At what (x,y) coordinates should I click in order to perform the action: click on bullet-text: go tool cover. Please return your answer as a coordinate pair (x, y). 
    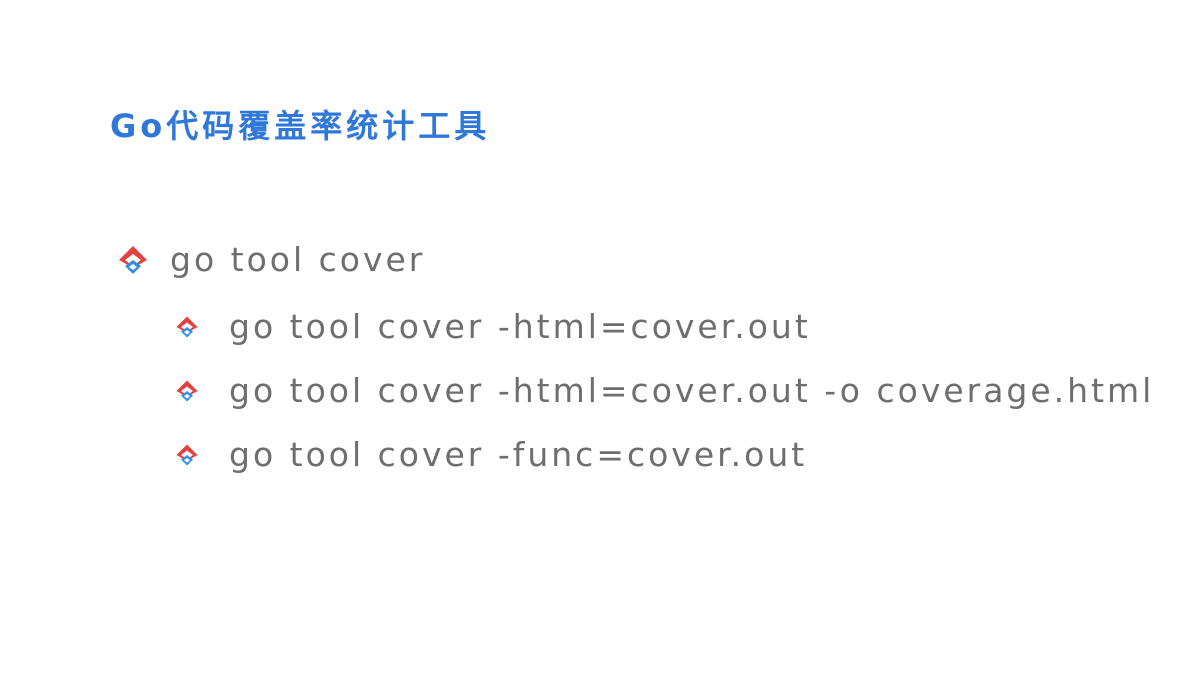
    Looking at the image, I should click on (298, 259).